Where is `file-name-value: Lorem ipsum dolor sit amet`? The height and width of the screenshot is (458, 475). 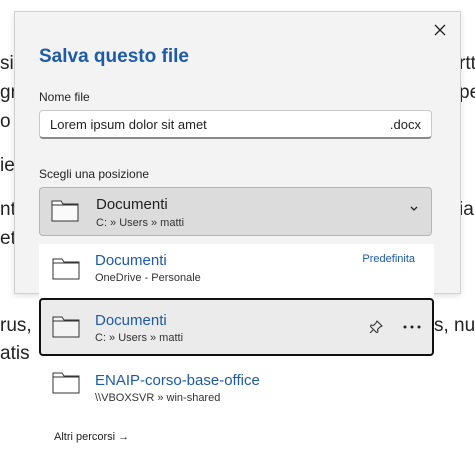
file-name-value: Lorem ipsum dolor sit amet is located at coordinates (128, 124).